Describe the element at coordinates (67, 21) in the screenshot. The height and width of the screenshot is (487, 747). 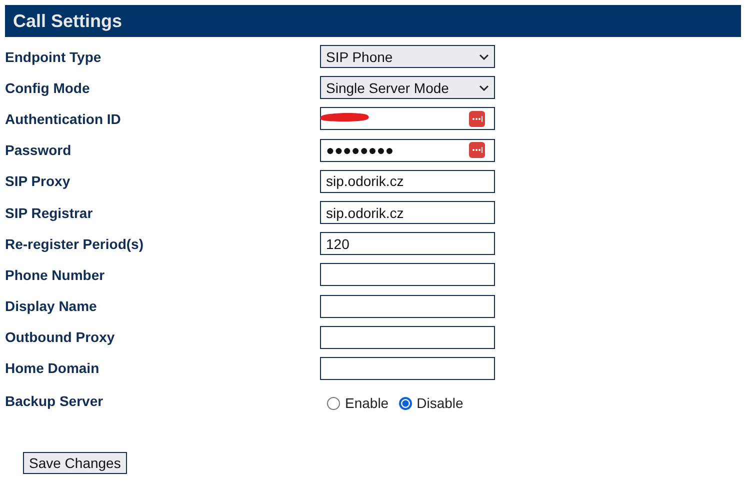
I see `section-title: Call Settings` at that location.